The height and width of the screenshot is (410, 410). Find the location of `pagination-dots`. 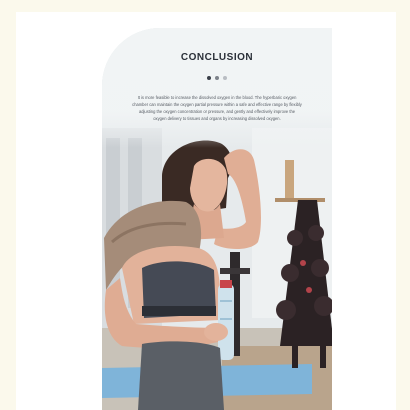

pagination-dots is located at coordinates (217, 78).